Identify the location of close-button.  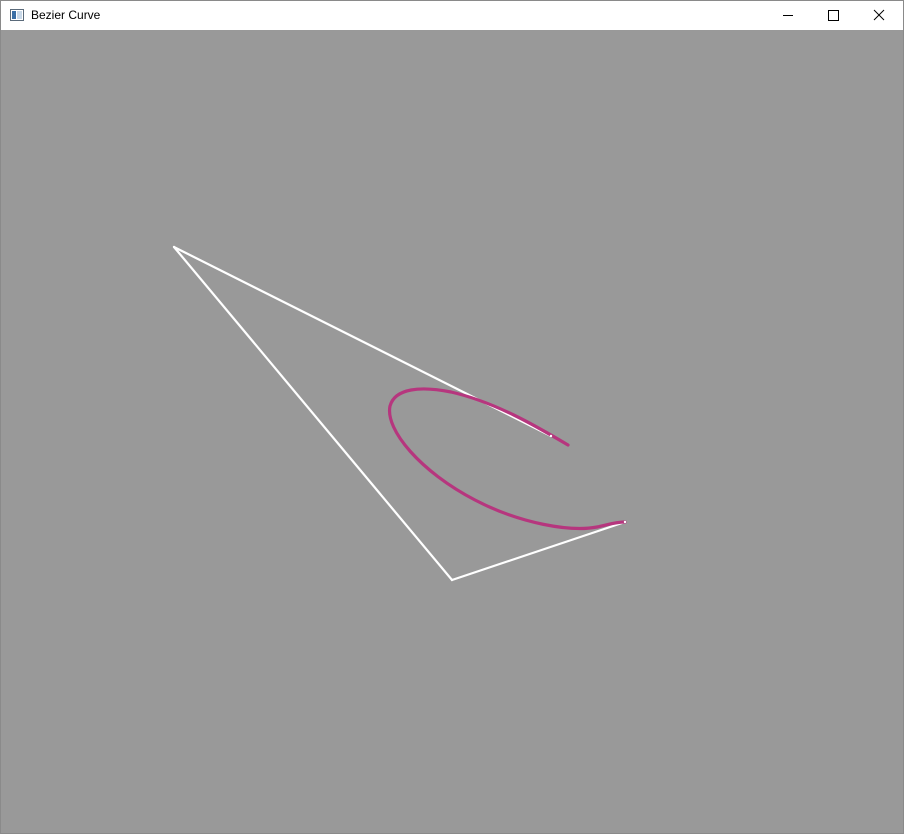
(879, 15).